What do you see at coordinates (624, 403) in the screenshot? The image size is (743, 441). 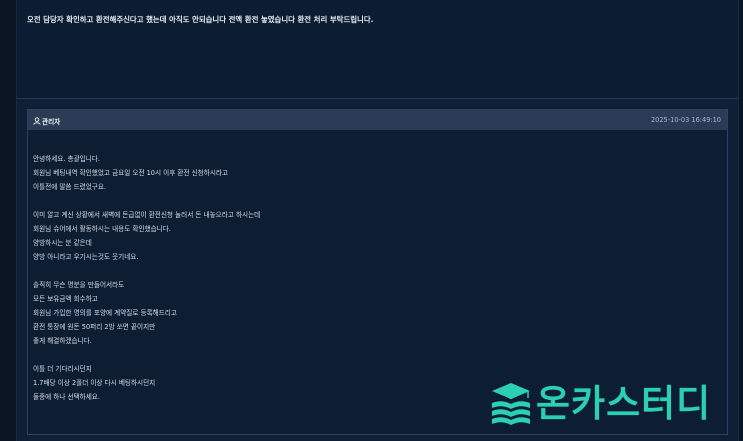 I see `watermark-text: 온카스터디` at bounding box center [624, 403].